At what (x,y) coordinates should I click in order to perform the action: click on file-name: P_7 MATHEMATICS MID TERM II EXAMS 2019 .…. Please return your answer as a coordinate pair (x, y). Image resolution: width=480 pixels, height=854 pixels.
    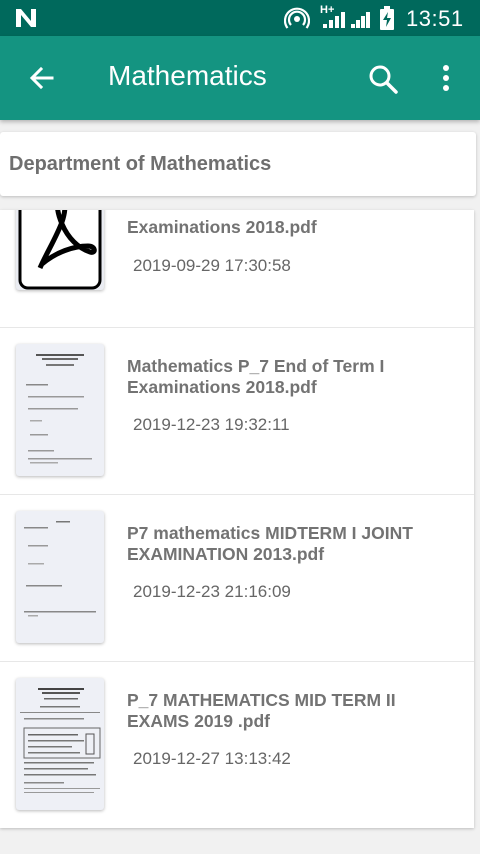
    Looking at the image, I should click on (261, 710).